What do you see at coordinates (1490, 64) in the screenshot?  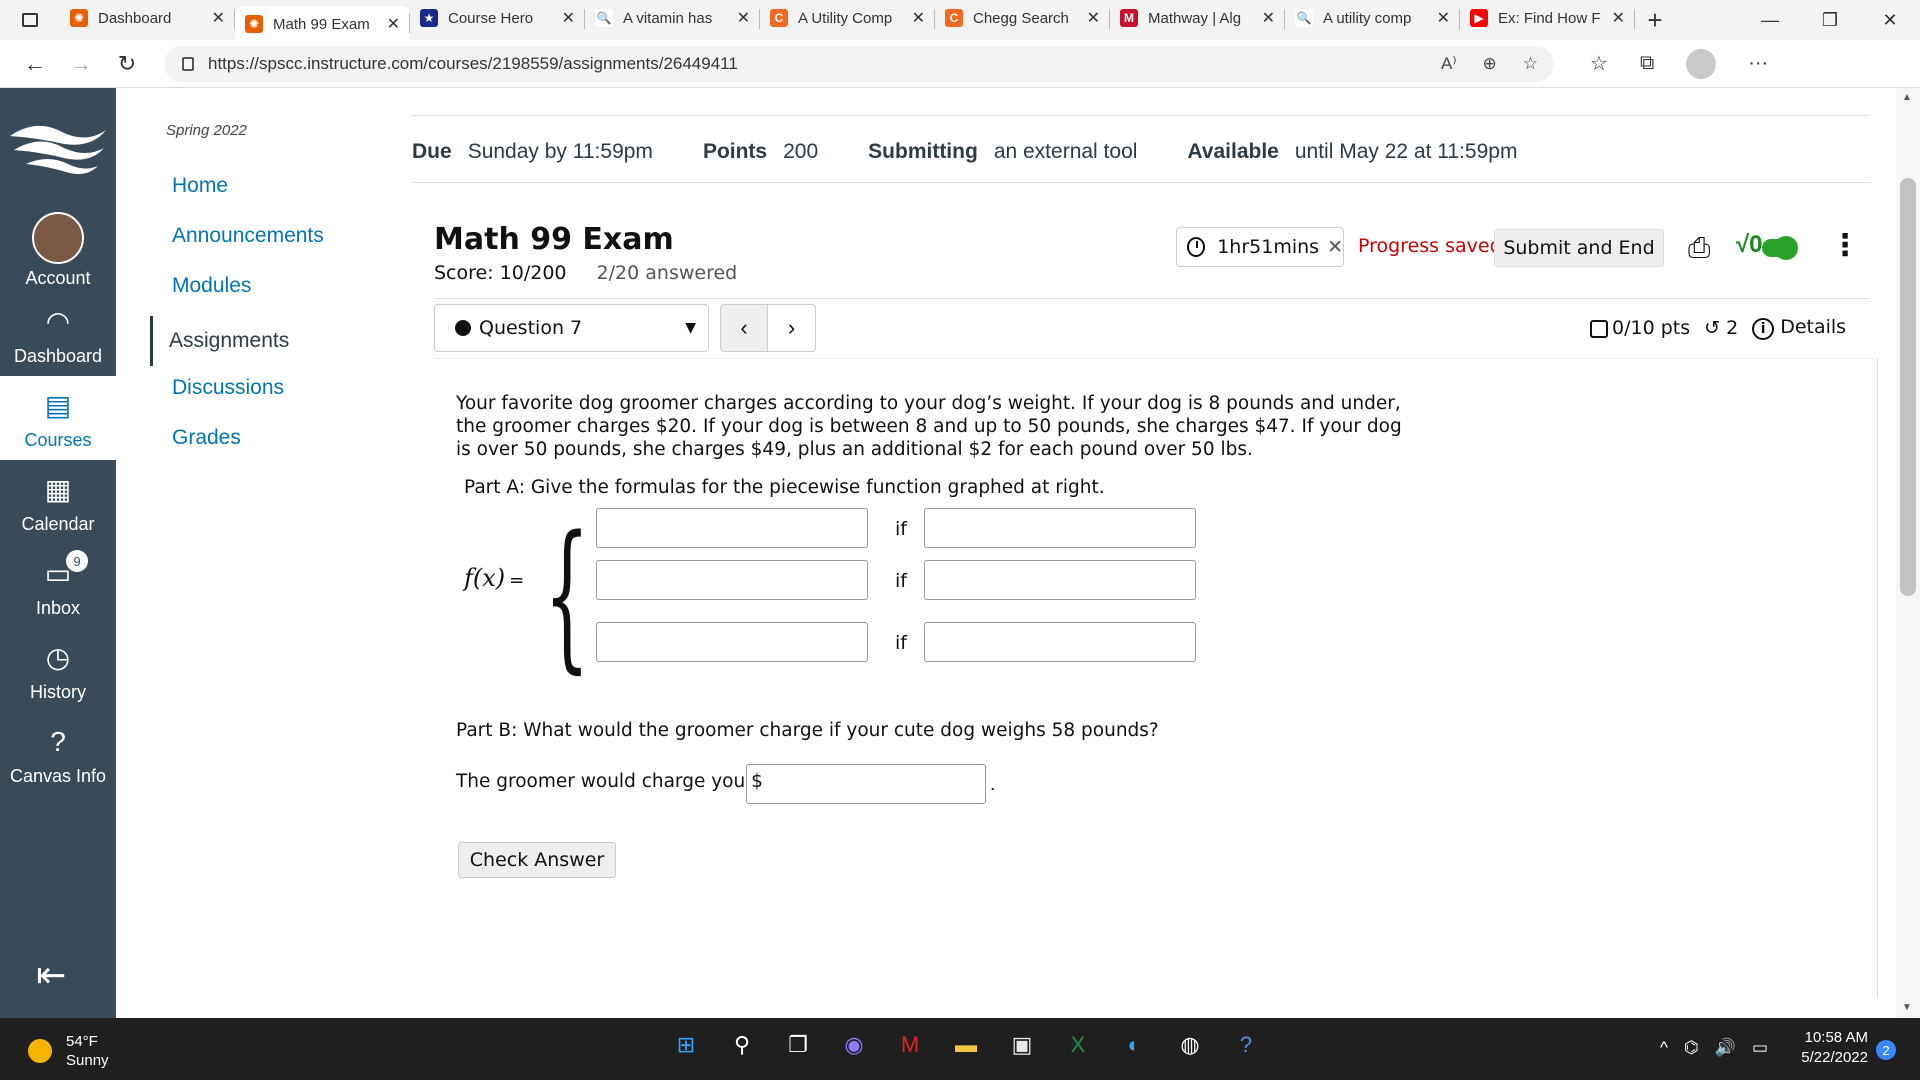 I see `zoom-icon: ⊕` at bounding box center [1490, 64].